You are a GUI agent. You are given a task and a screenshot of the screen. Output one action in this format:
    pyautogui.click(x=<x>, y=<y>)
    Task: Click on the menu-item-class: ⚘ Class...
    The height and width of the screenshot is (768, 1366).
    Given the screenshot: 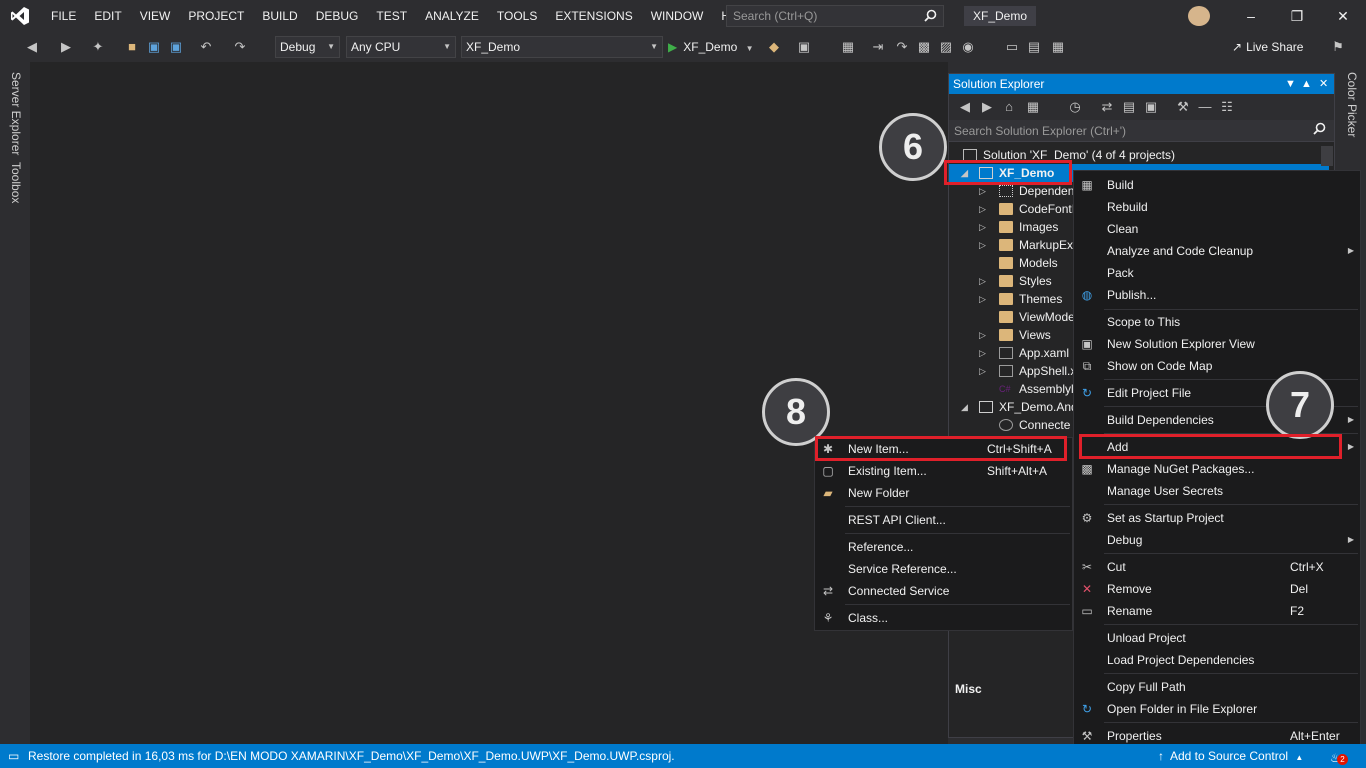 What is the action you would take?
    pyautogui.click(x=943, y=618)
    